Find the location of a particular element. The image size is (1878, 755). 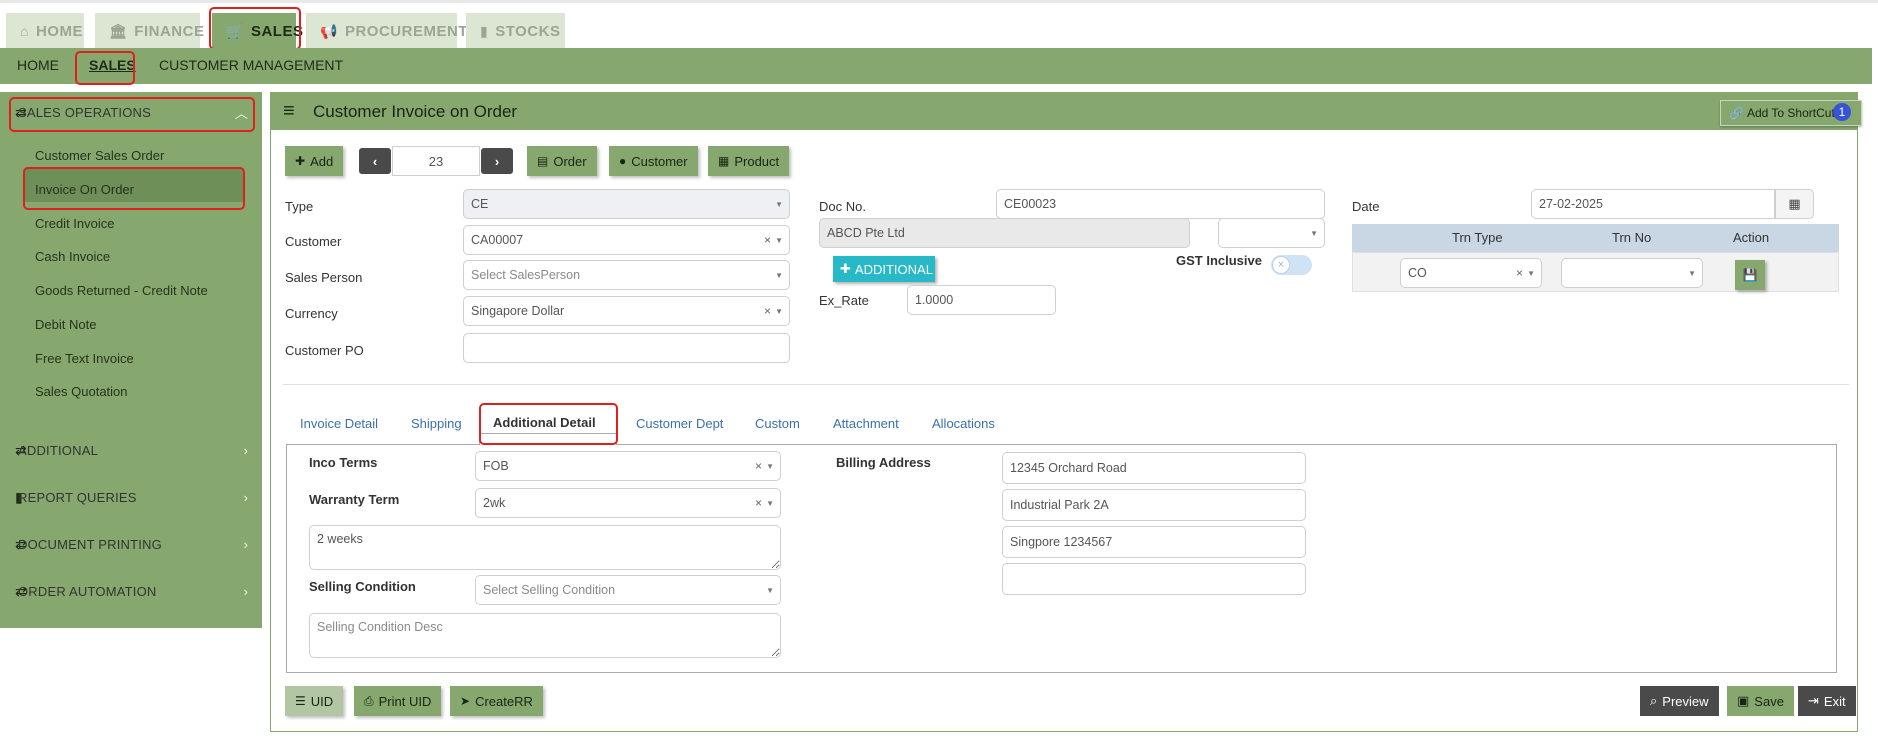

tab-customer-dept: Customer Dept is located at coordinates (679, 423).